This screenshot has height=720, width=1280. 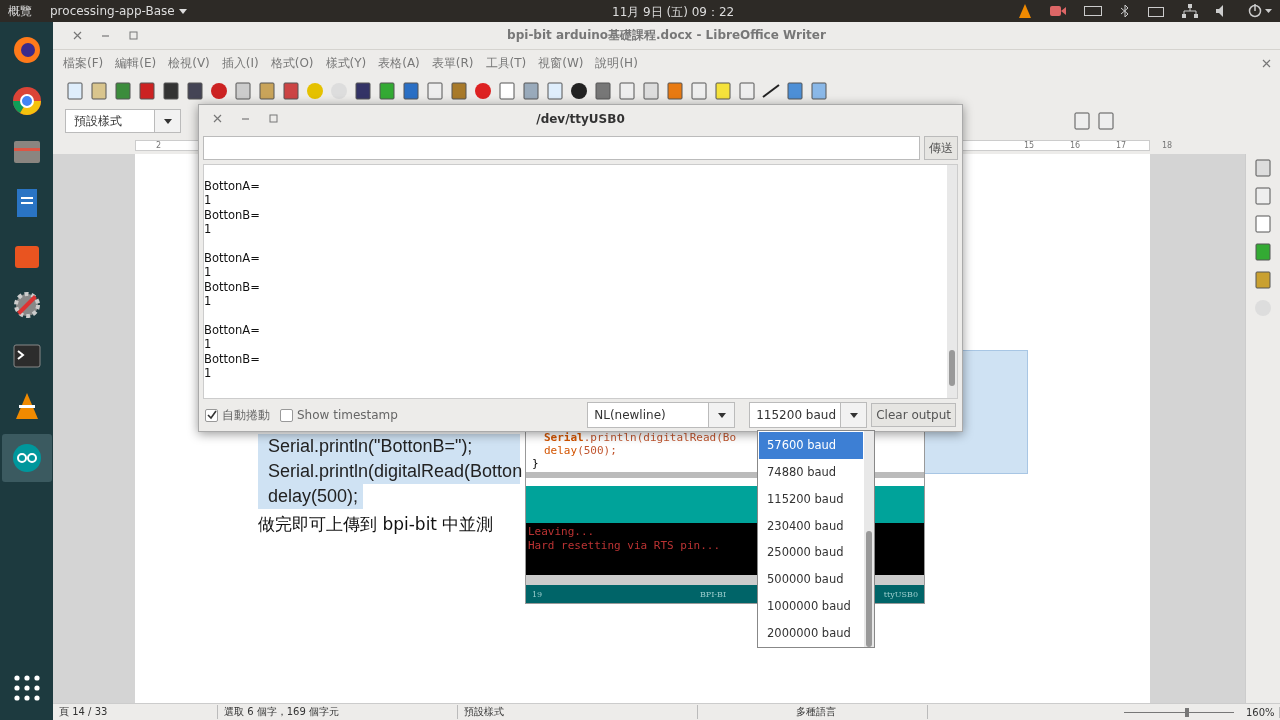 I want to click on app-menu: processing-app-Base, so click(x=112, y=11).